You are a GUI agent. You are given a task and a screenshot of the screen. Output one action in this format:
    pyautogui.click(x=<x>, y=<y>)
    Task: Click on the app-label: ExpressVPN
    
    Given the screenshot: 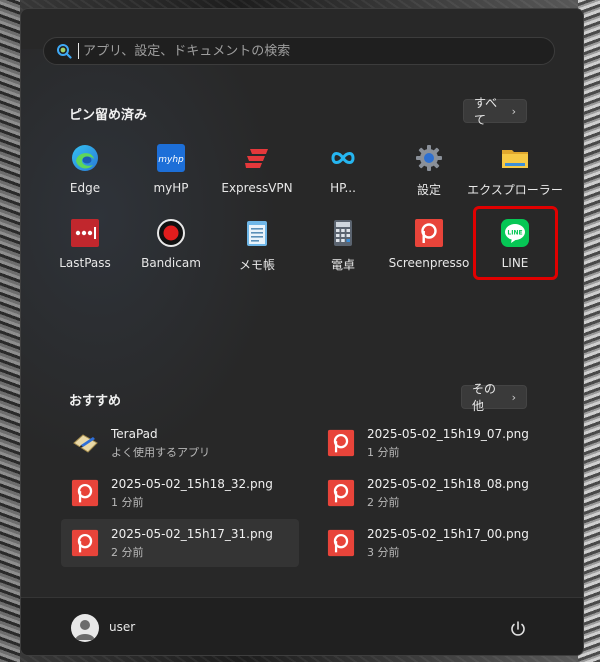 What is the action you would take?
    pyautogui.click(x=257, y=188)
    